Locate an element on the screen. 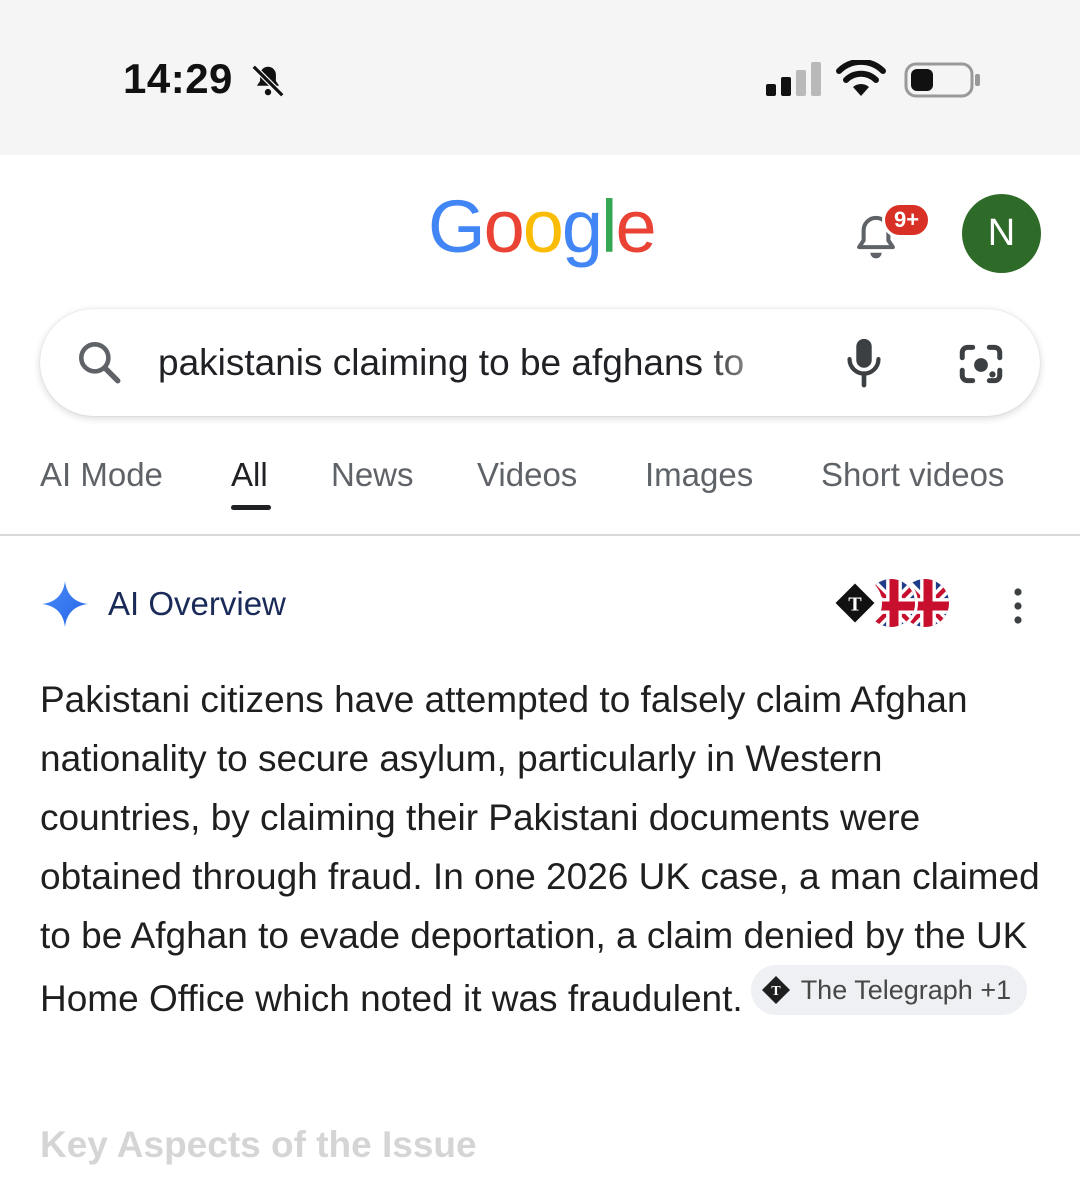  status-bar: 14:29 is located at coordinates (540, 77).